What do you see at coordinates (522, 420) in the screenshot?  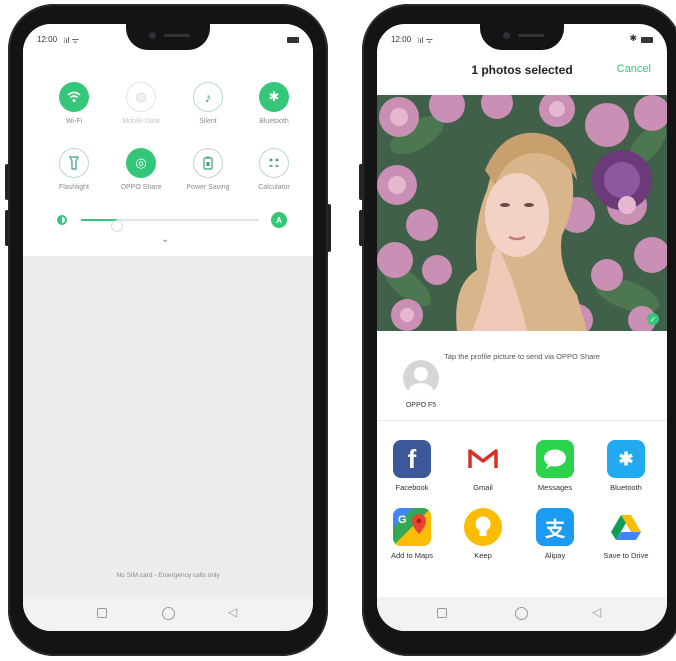 I see `divider` at bounding box center [522, 420].